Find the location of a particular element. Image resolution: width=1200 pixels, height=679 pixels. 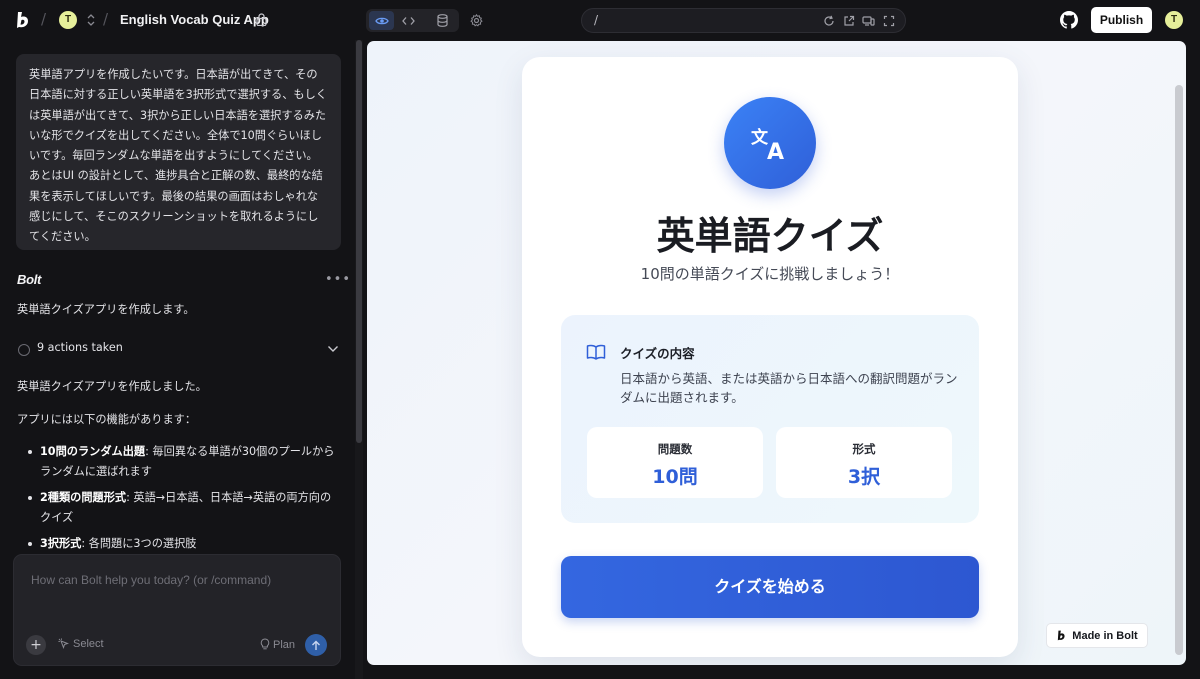

url-bar: / is located at coordinates (743, 20).